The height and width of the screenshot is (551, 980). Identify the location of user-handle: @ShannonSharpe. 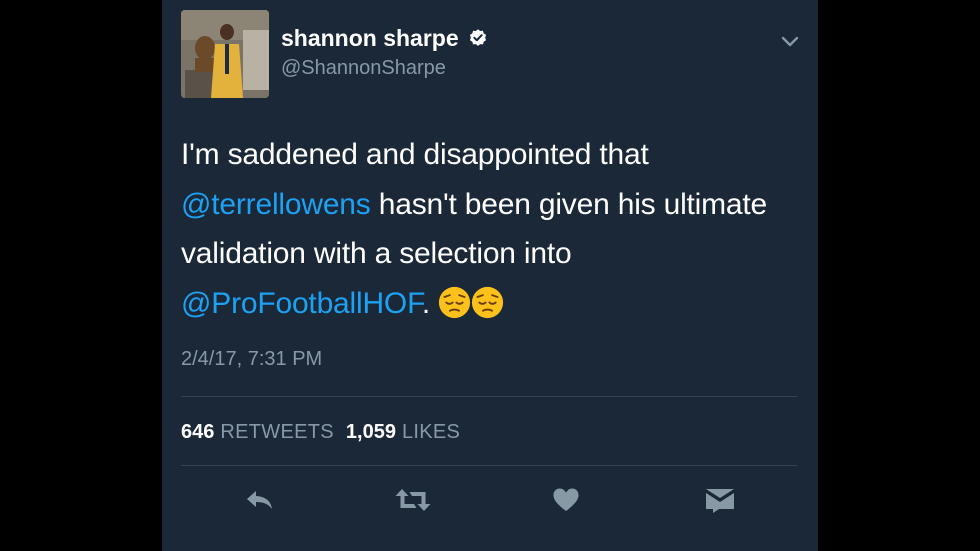
(363, 68).